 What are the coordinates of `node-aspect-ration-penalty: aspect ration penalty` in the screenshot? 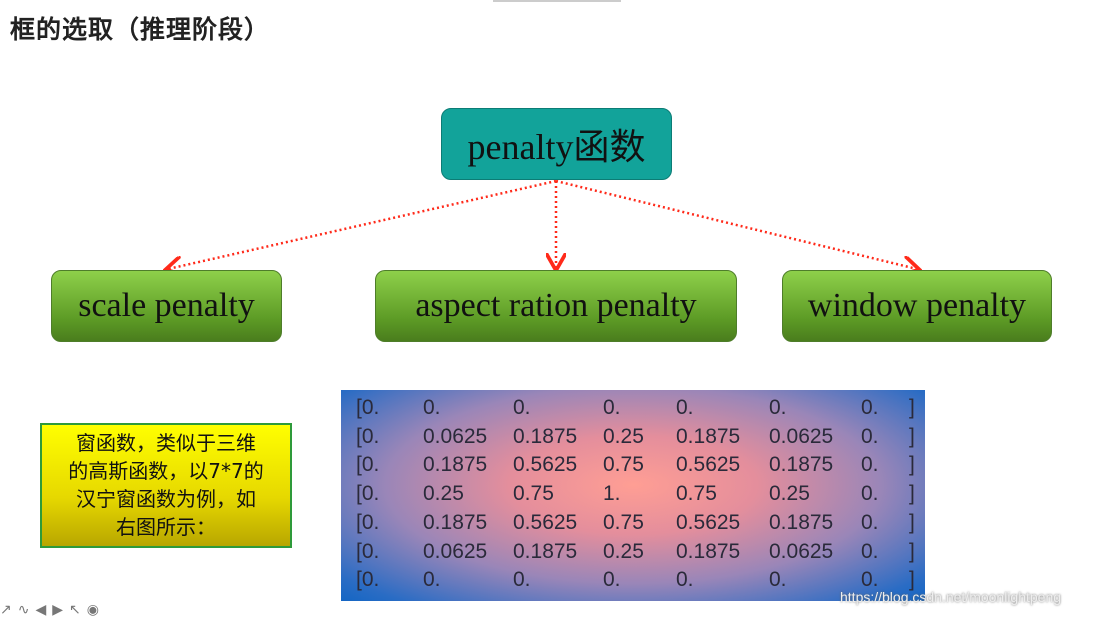 It's located at (556, 306).